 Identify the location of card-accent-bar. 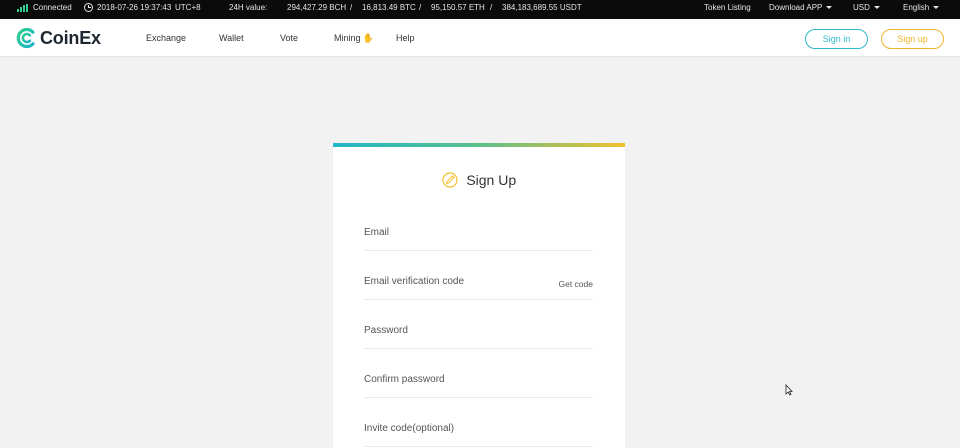
(479, 145).